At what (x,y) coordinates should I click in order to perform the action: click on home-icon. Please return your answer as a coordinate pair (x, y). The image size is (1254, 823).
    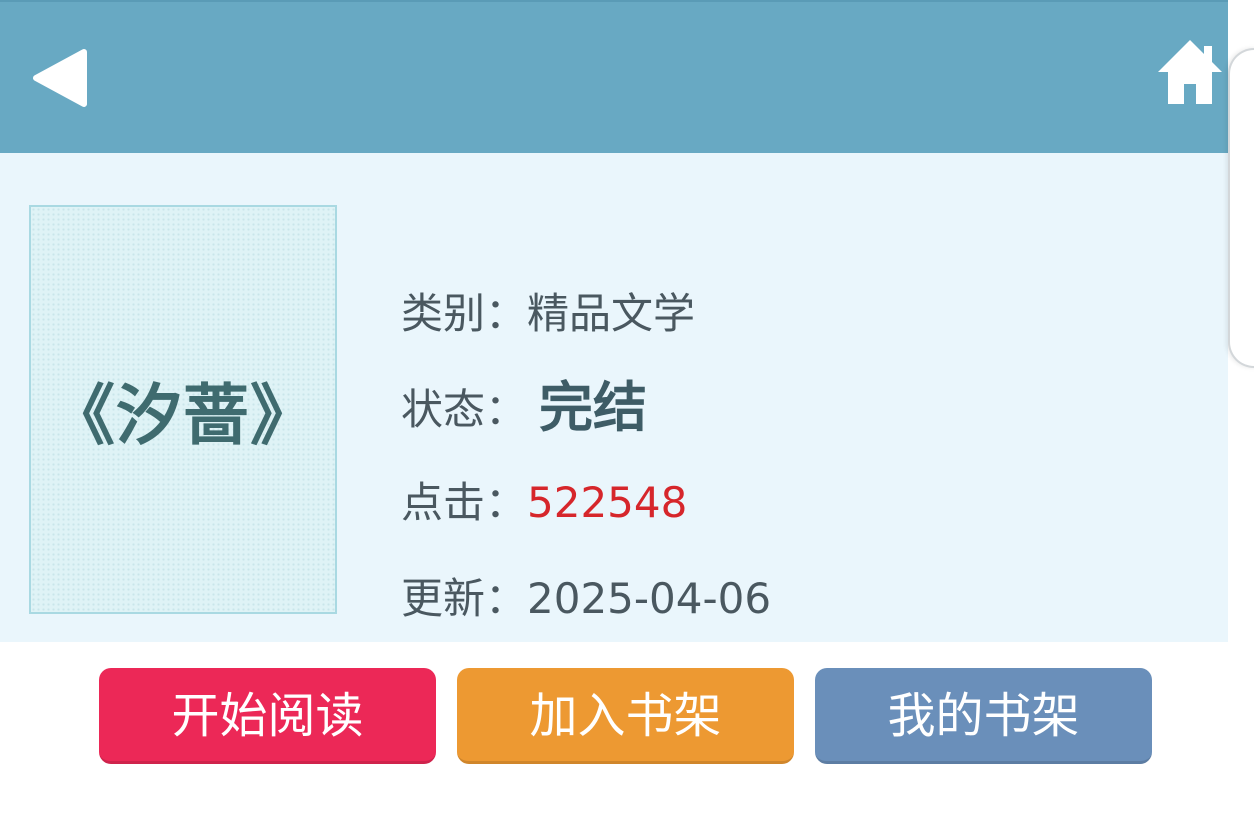
    Looking at the image, I should click on (1190, 72).